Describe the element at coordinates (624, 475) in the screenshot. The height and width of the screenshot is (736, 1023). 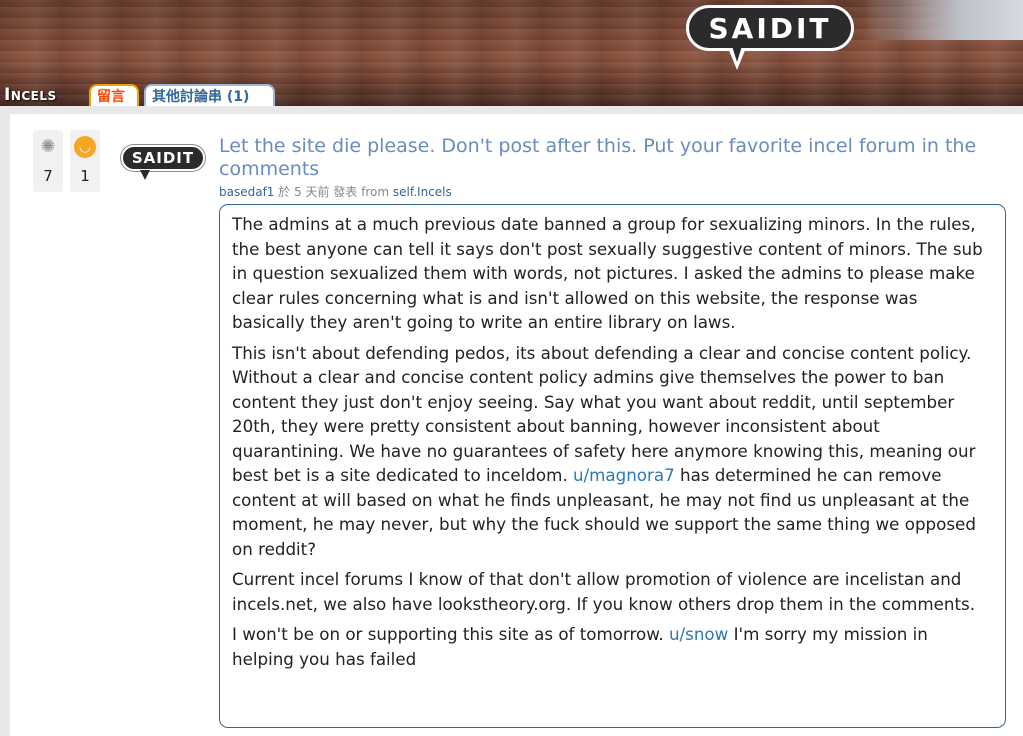
I see `user-link-magnora7: u/magnora7` at that location.